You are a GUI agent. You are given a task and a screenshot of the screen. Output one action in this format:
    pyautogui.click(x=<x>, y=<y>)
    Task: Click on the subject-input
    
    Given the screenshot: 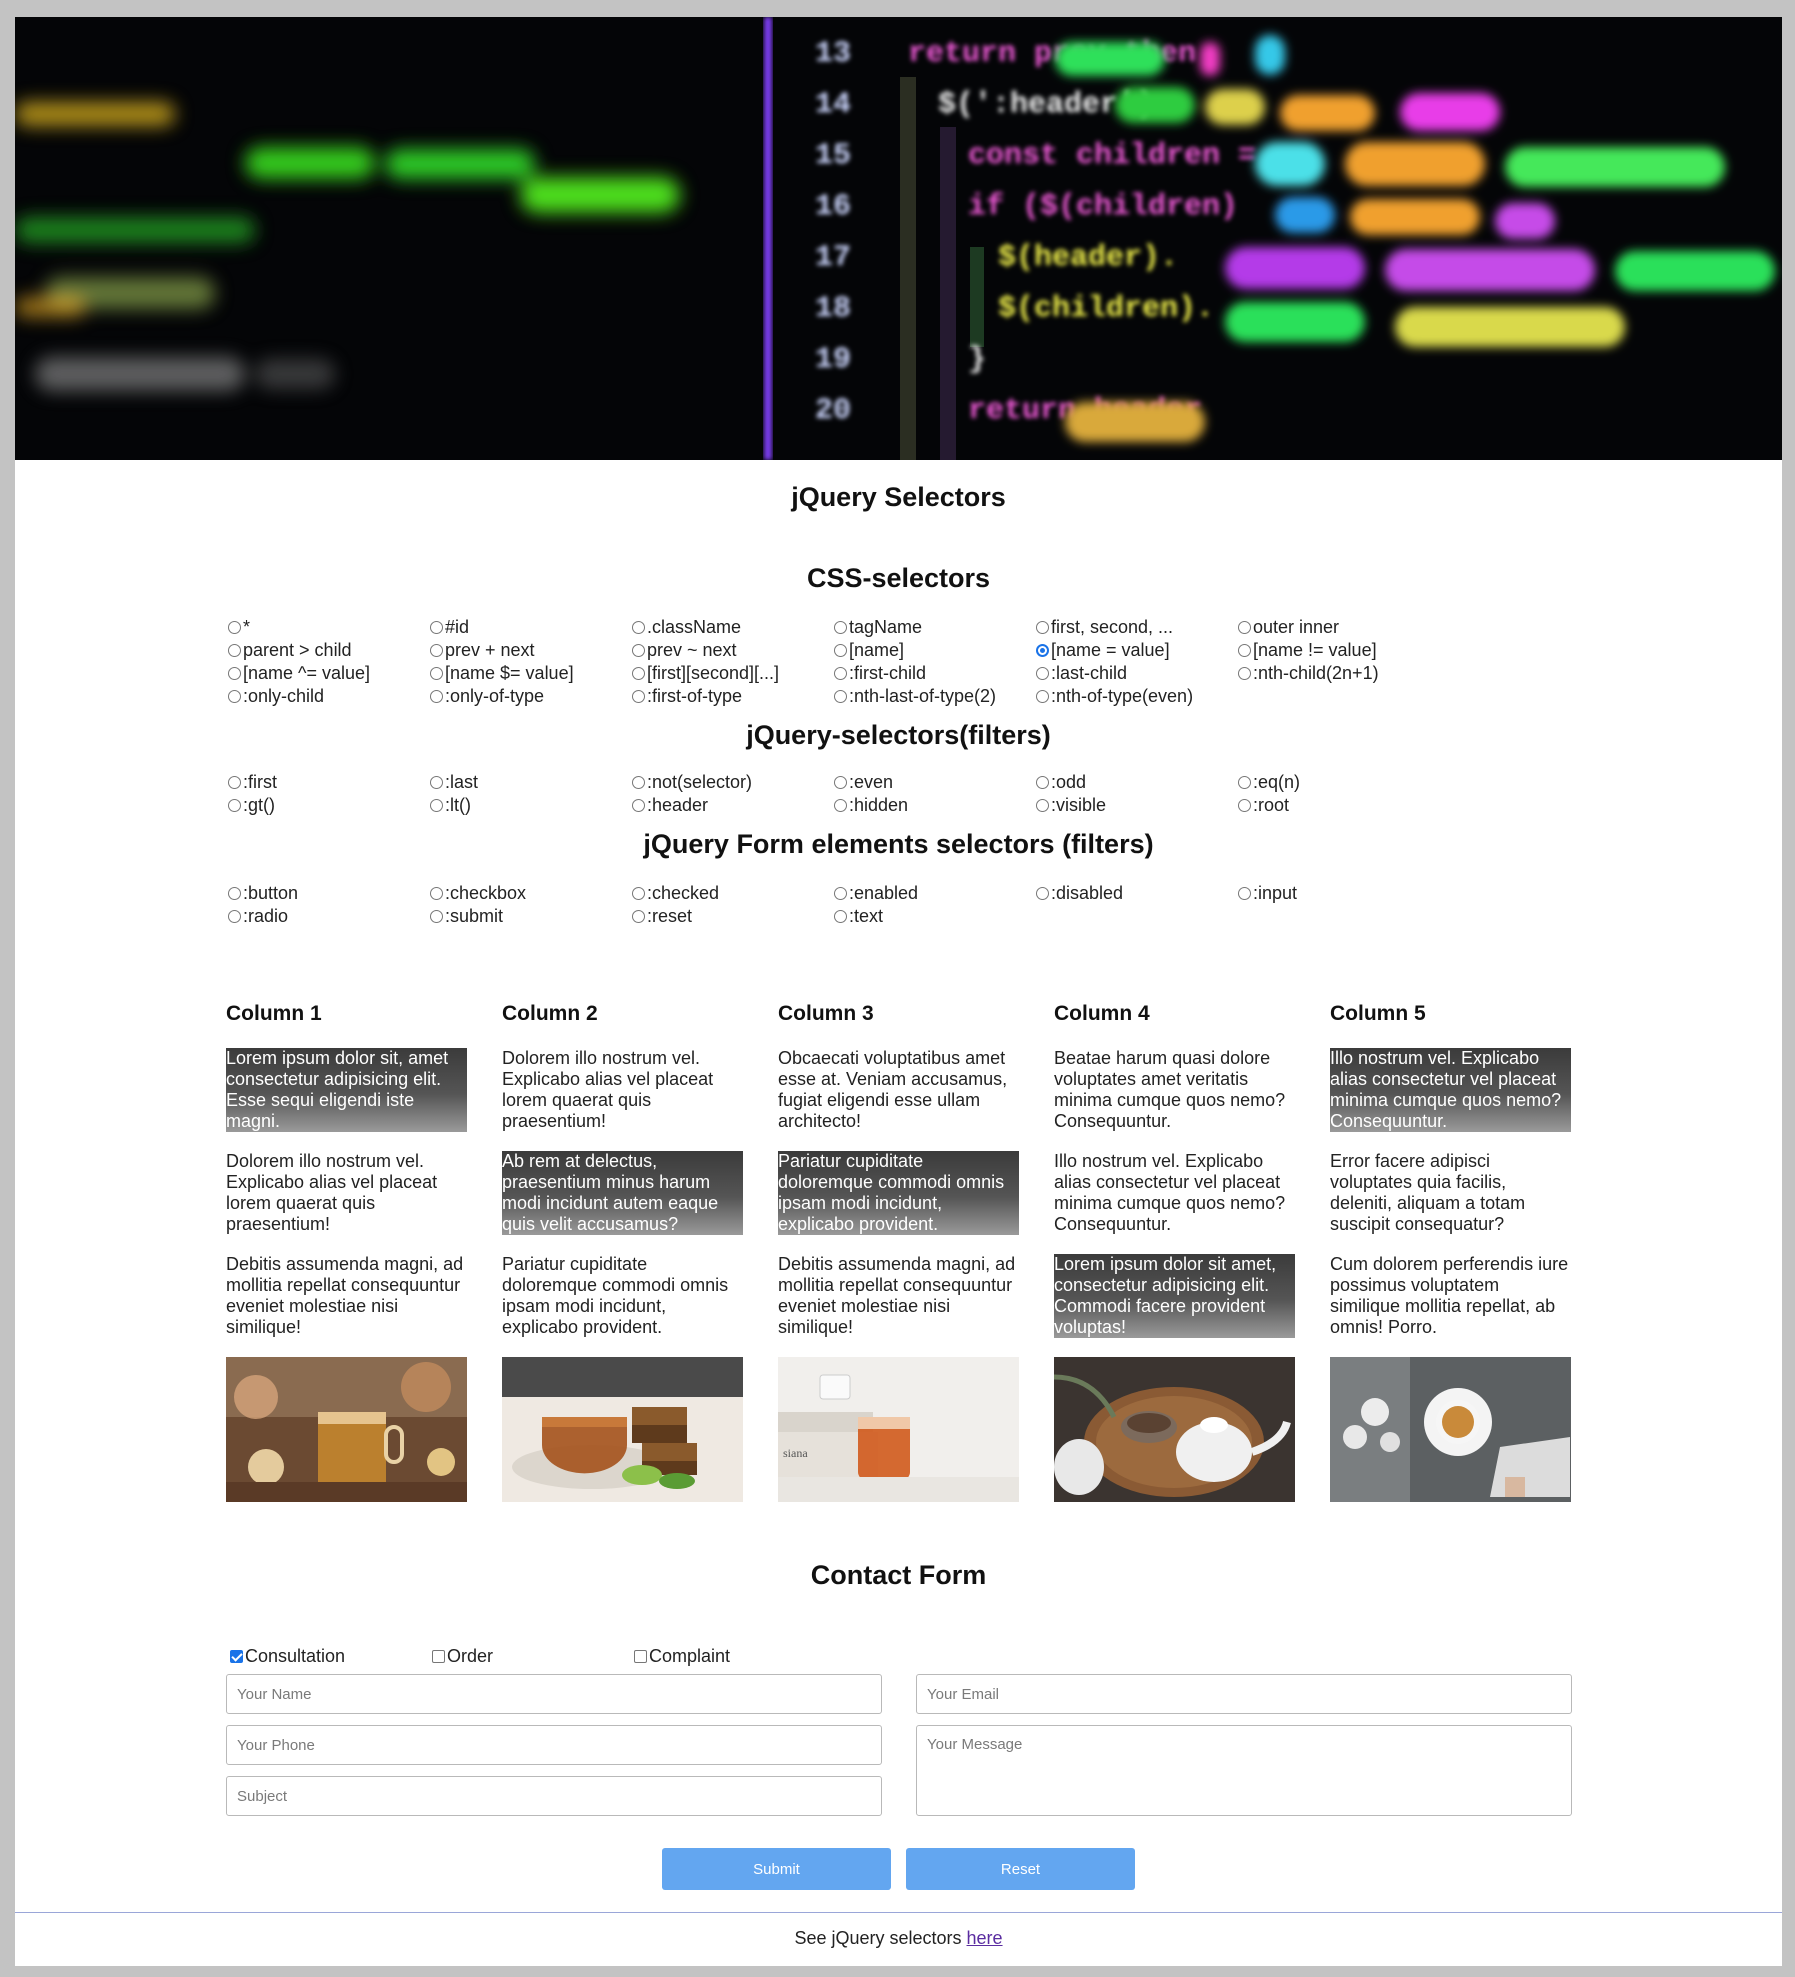 What is the action you would take?
    pyautogui.click(x=554, y=1796)
    